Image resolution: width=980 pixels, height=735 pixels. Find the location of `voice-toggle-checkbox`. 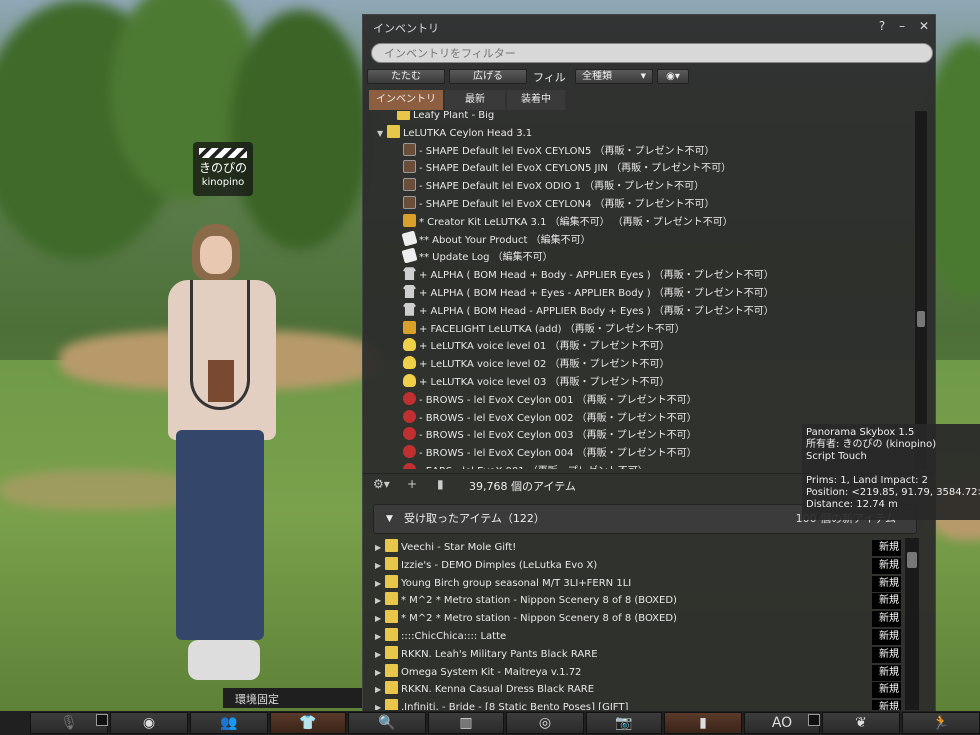

voice-toggle-checkbox is located at coordinates (102, 720).